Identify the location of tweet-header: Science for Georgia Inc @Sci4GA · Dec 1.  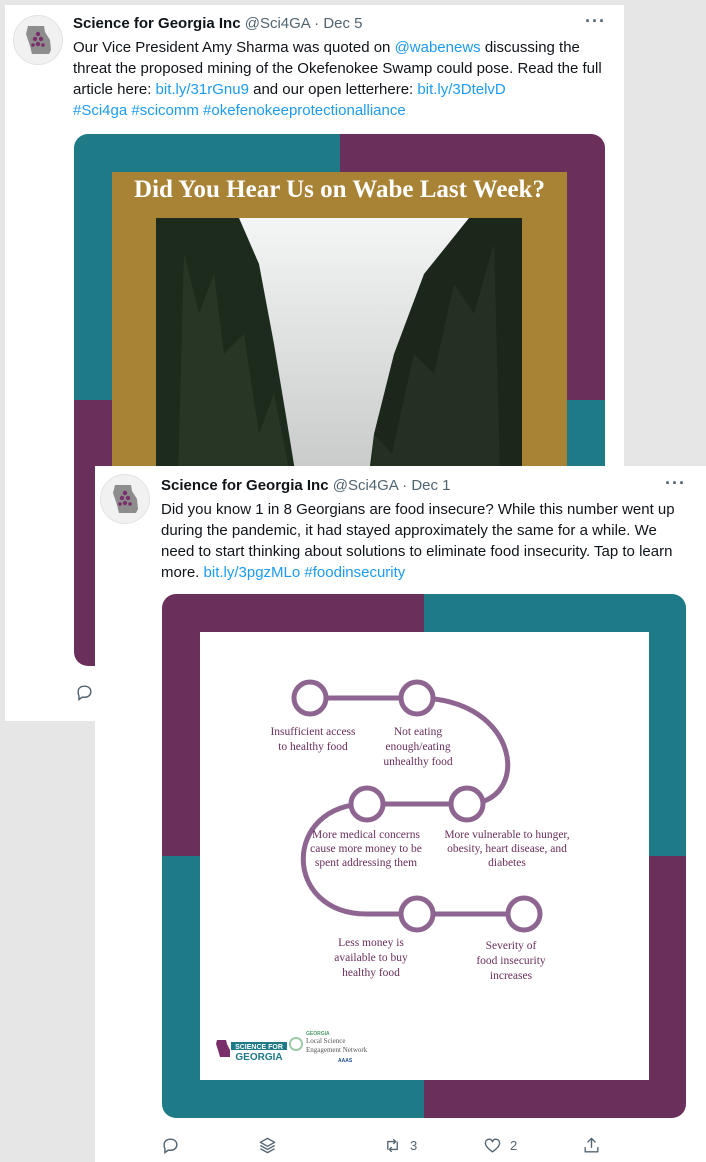
(306, 485).